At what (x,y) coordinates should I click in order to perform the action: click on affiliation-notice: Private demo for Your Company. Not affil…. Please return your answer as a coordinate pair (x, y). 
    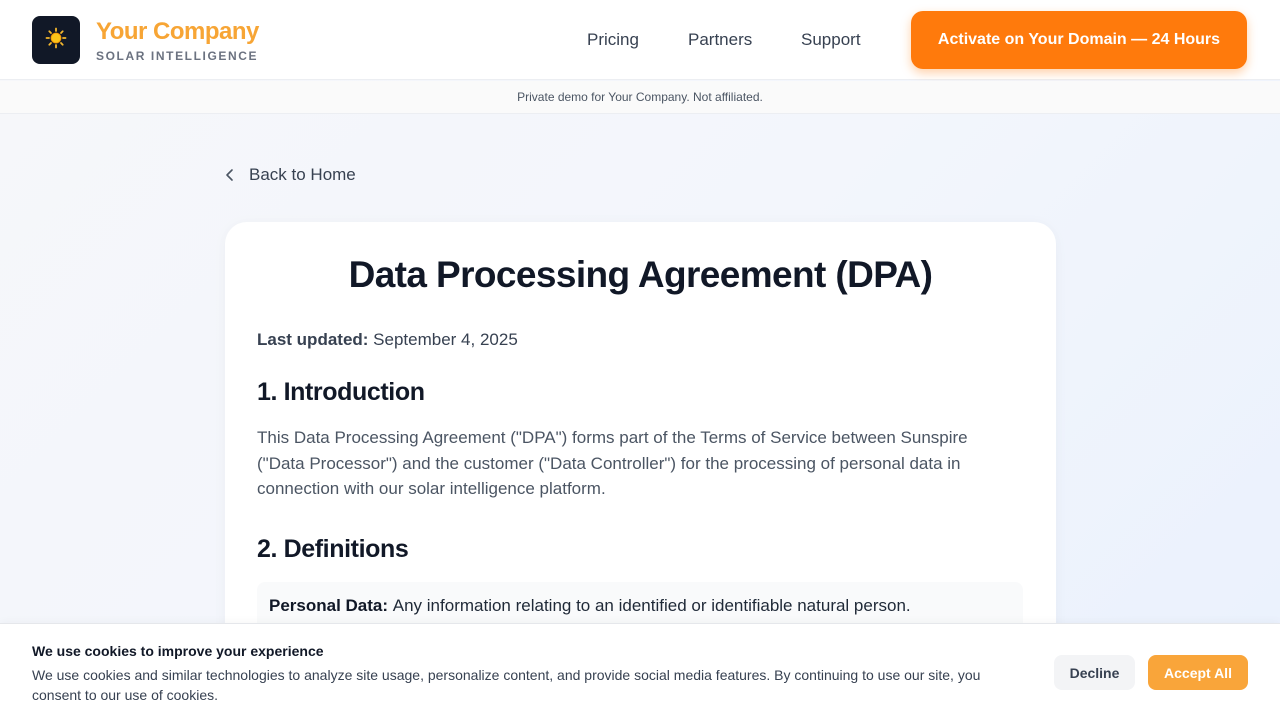
    Looking at the image, I should click on (640, 97).